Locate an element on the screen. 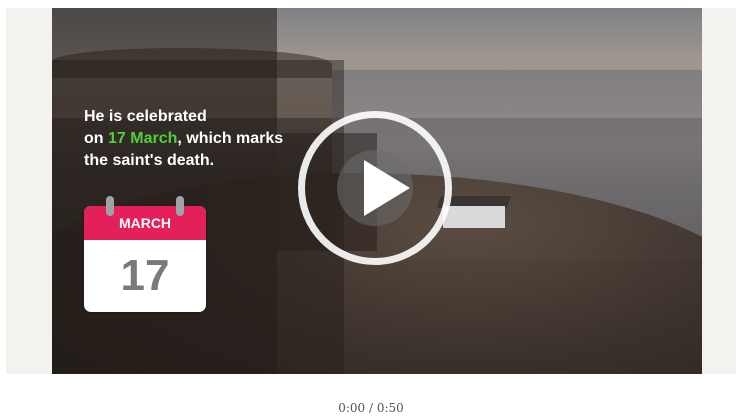  caption-date-highlight: 17 March is located at coordinates (143, 138).